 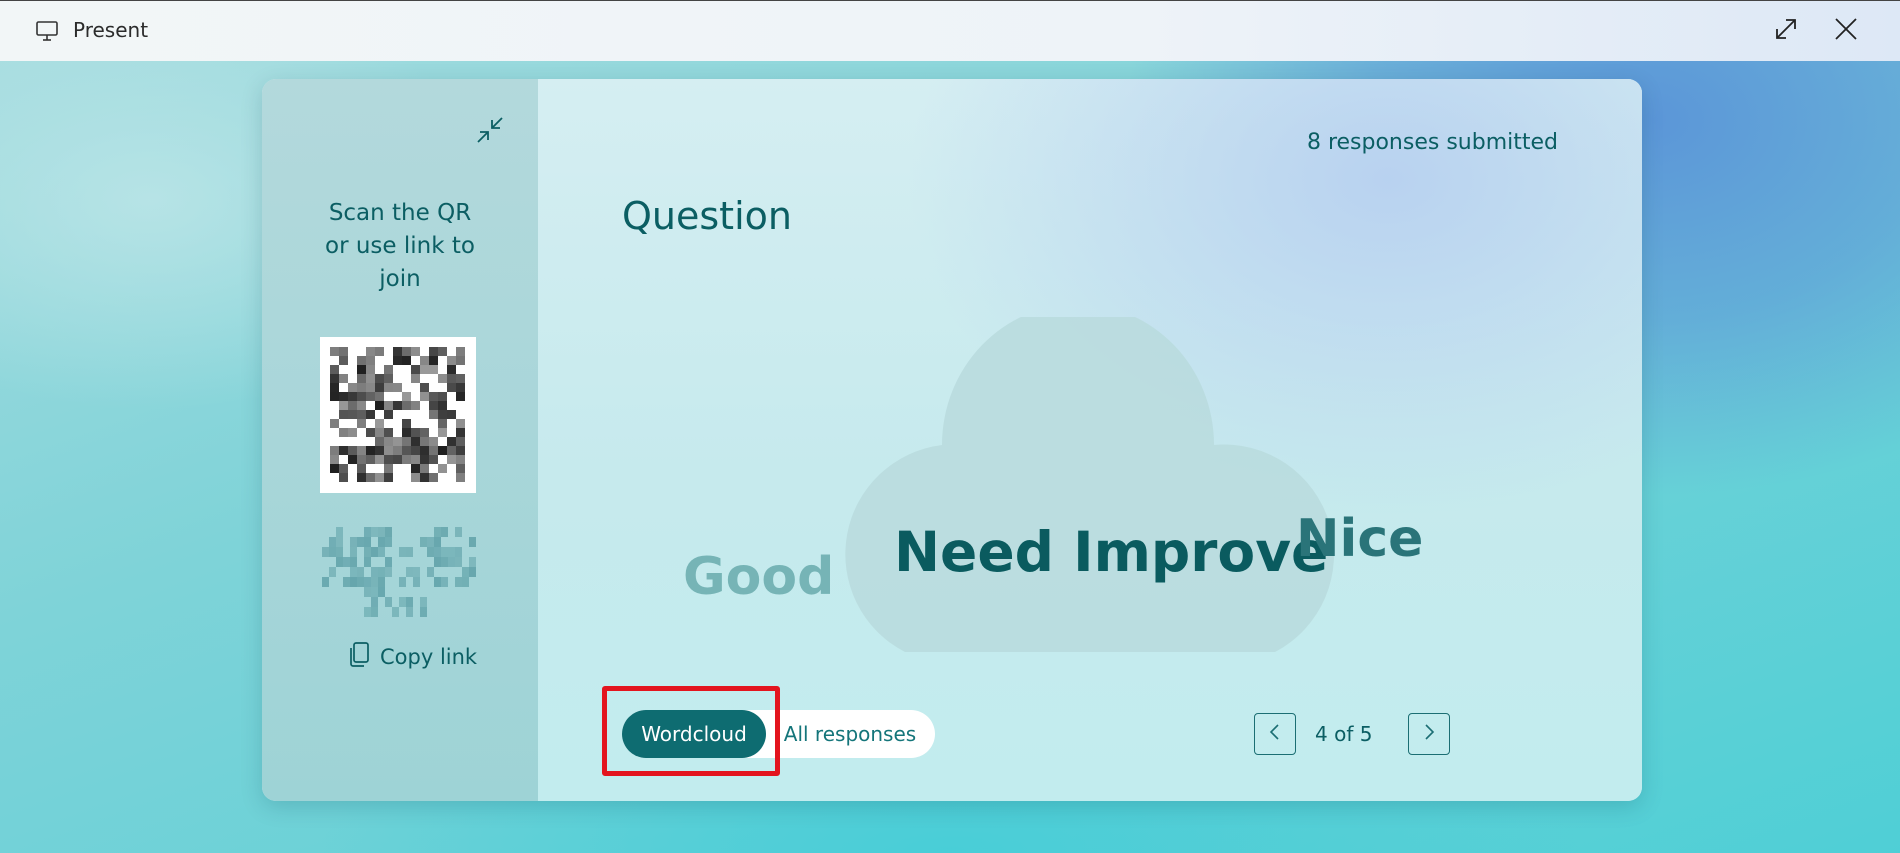 I want to click on join-text-line: Scan the QR, so click(x=400, y=213).